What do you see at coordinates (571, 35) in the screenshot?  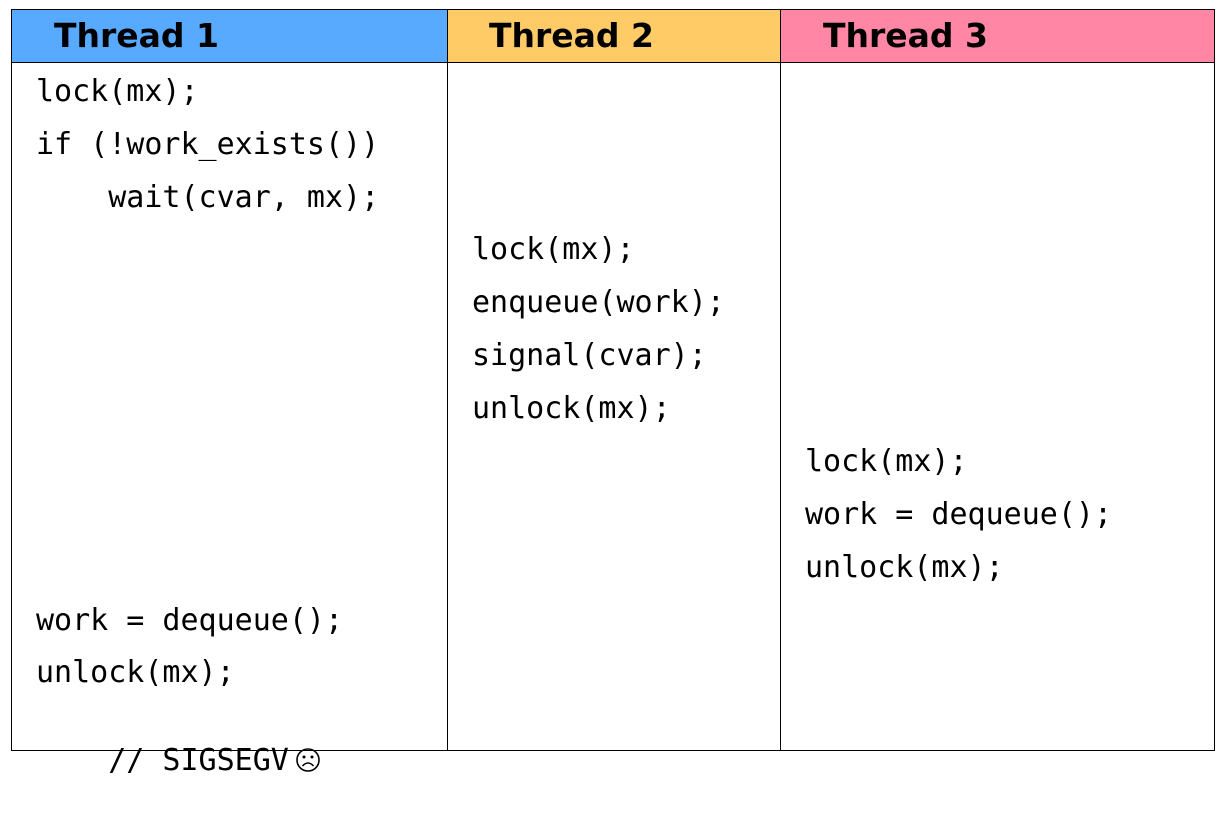 I see `thread-2-title: Thread 2` at bounding box center [571, 35].